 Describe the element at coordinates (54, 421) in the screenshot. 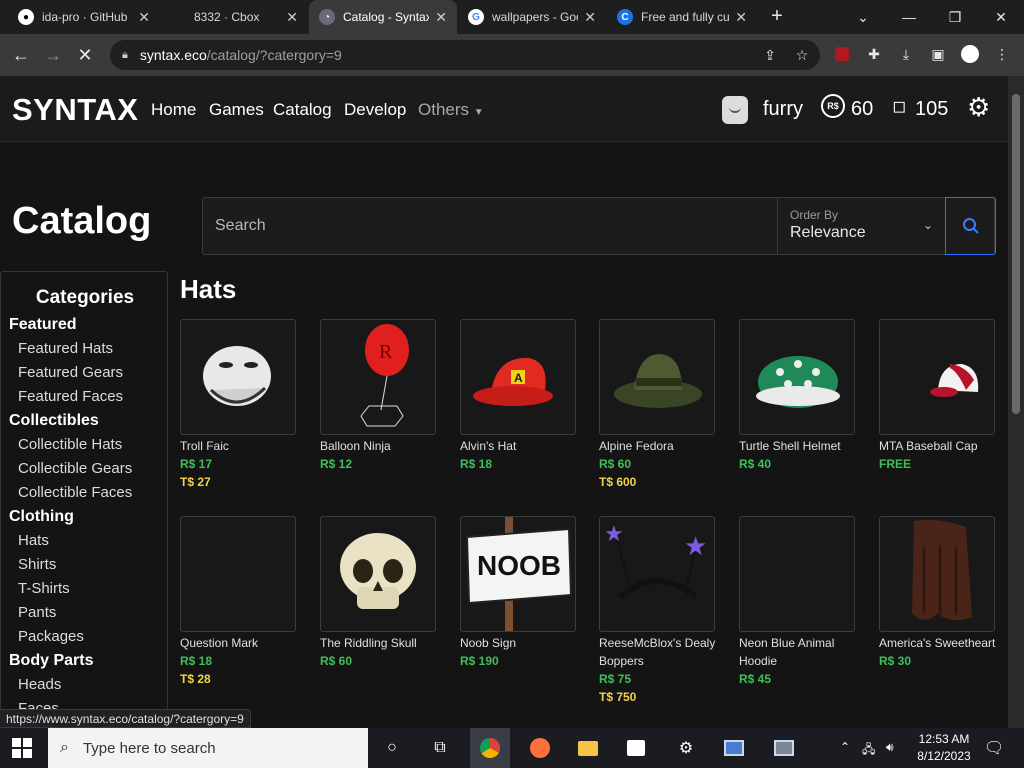

I see `category-heading: Collectibles` at that location.